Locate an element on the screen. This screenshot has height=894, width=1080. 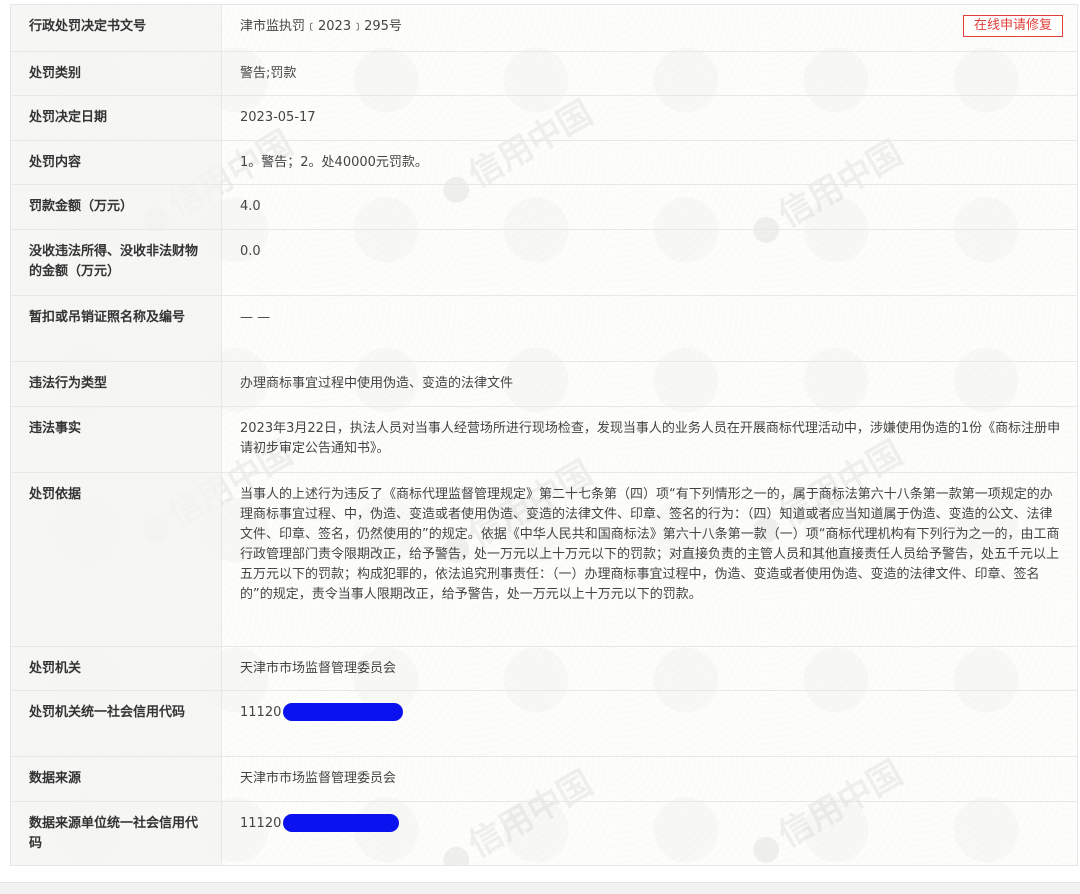
row-value: 2023-05-17 is located at coordinates (649, 118).